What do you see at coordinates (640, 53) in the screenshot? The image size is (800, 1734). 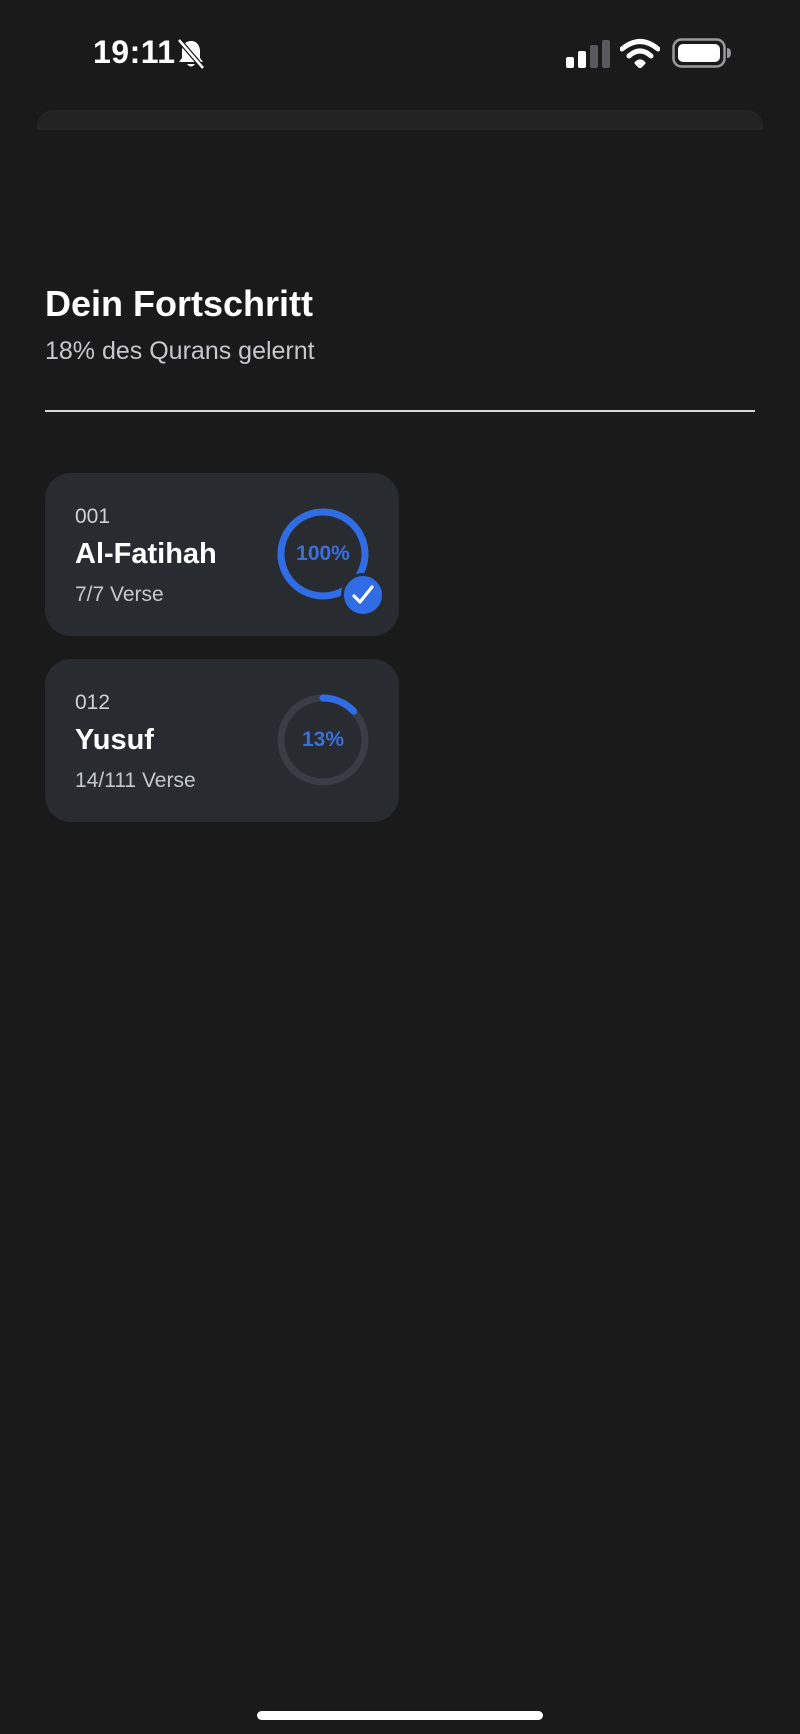 I see `wifi-icon` at bounding box center [640, 53].